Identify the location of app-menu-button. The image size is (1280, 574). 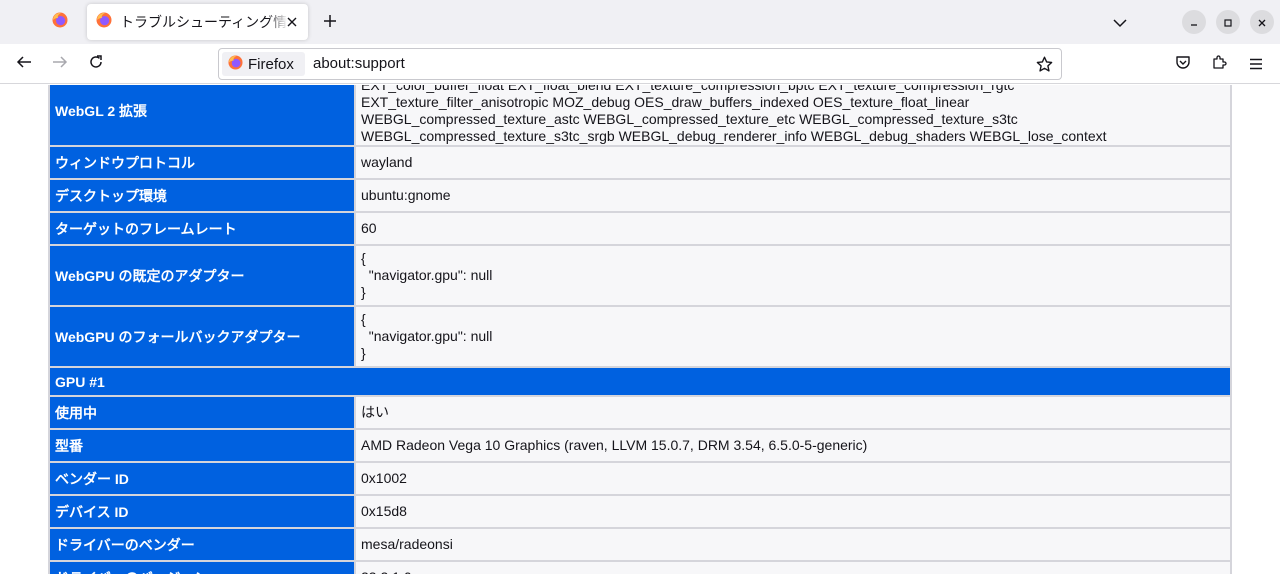
(1256, 64).